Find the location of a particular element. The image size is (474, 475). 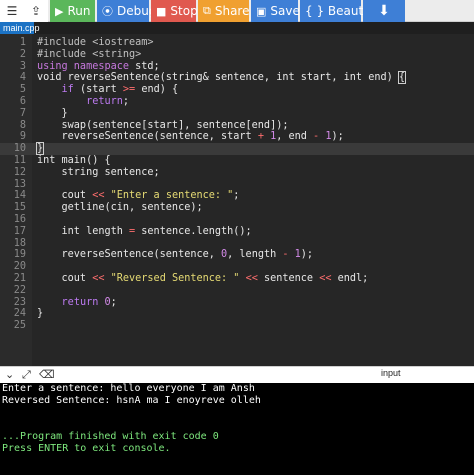

beautify-button: { } Beautify is located at coordinates (339, 11).